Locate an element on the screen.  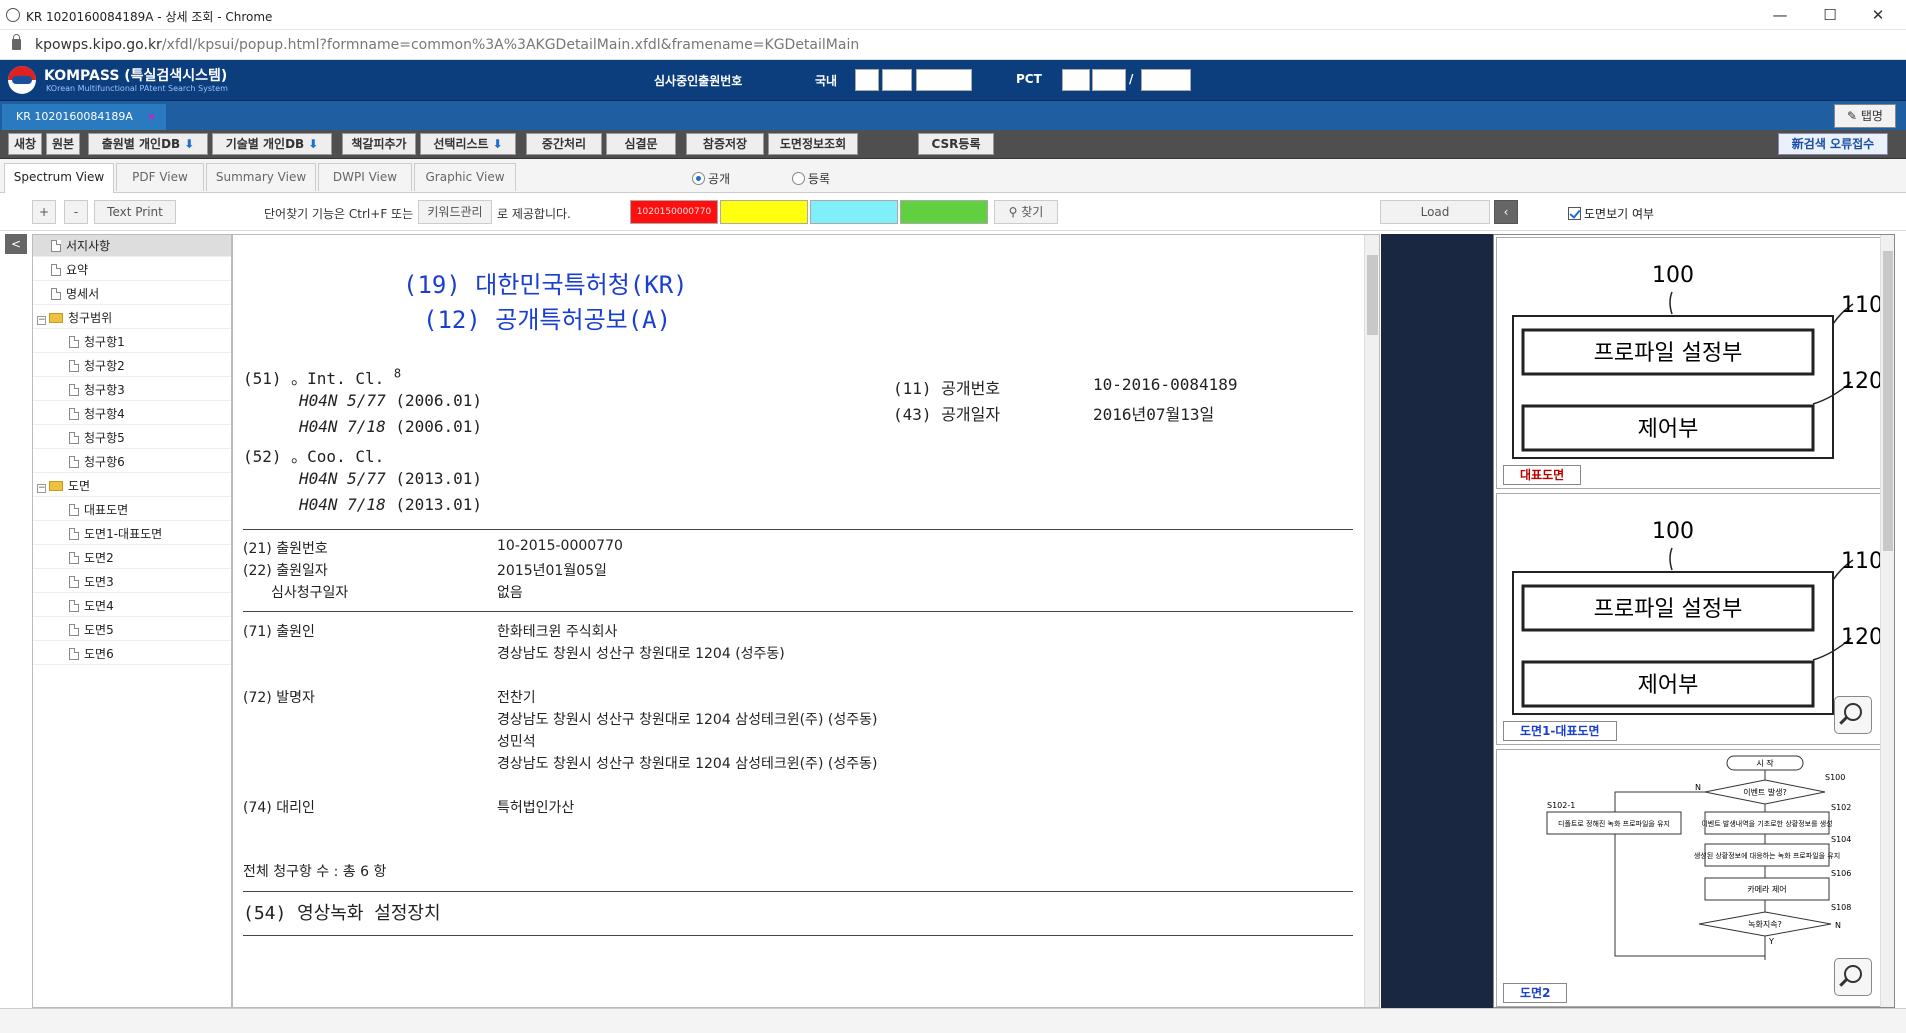
highlight-box-red: 1020150000770 is located at coordinates (674, 212).